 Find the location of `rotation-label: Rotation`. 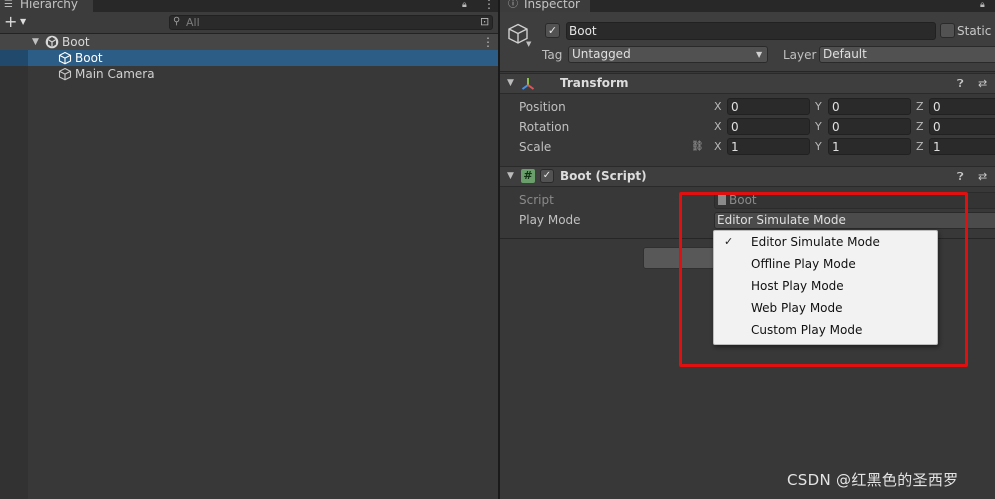

rotation-label: Rotation is located at coordinates (544, 127).